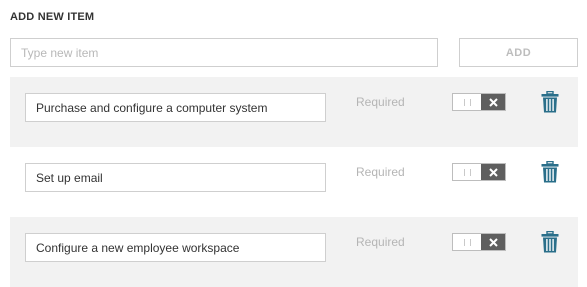 This screenshot has width=587, height=287. I want to click on section-title: ADD NEW ITEM, so click(52, 17).